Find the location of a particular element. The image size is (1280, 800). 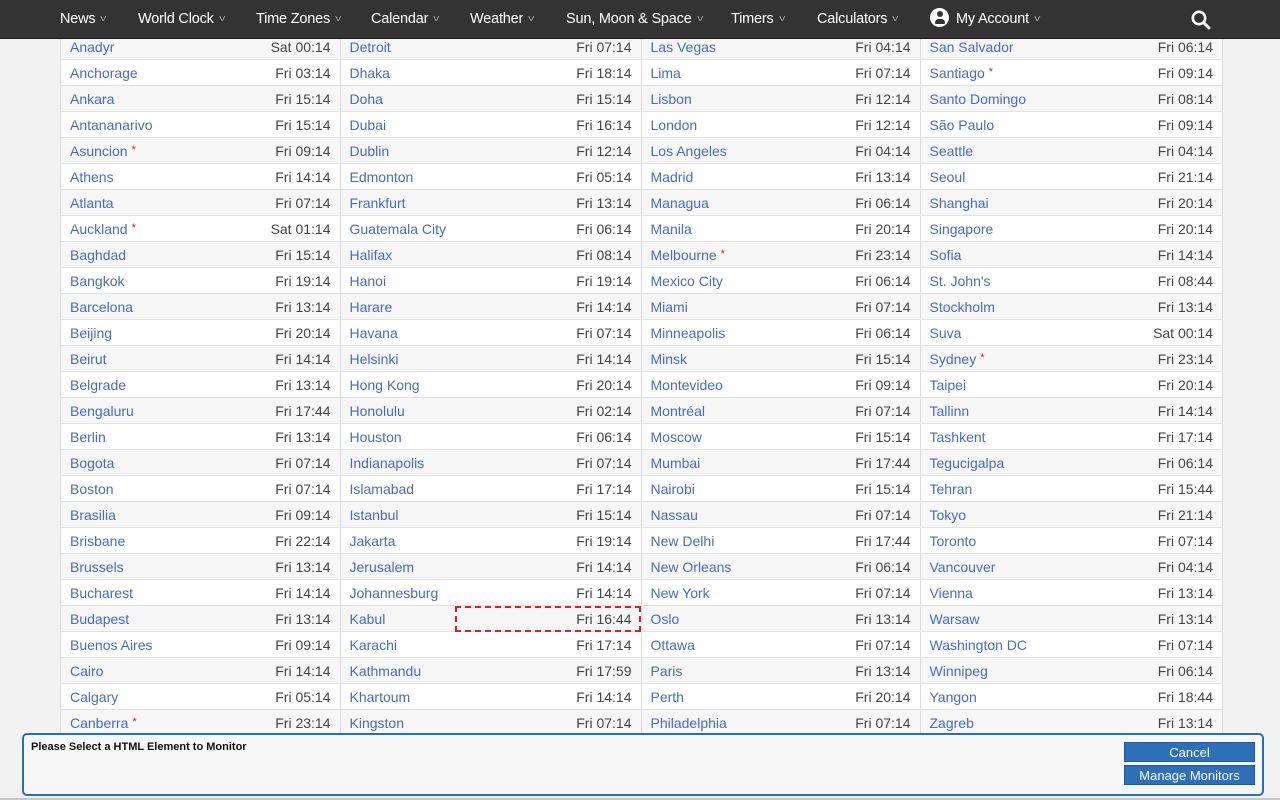

city-link: New York is located at coordinates (698, 592).